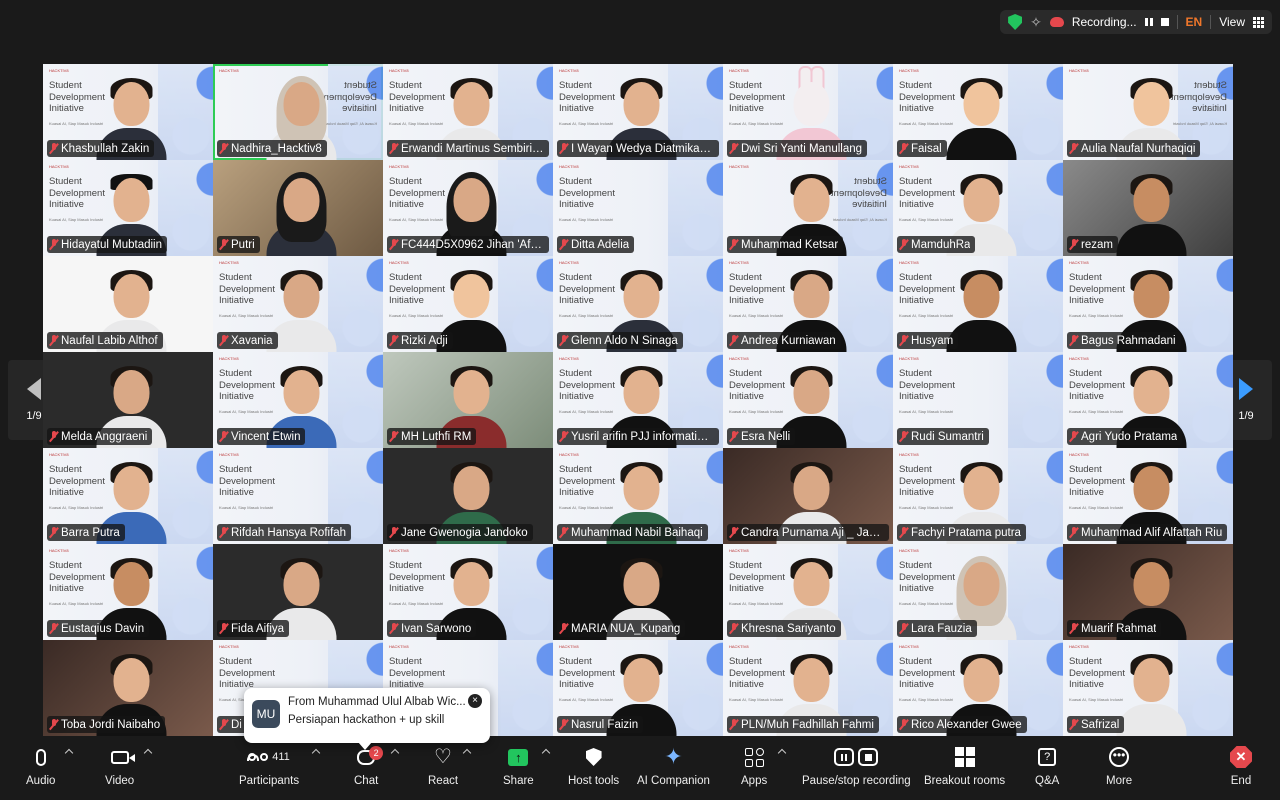 This screenshot has width=1280, height=800. Describe the element at coordinates (105, 340) in the screenshot. I see `participant-name-tag: Naufal Labib Althof` at that location.